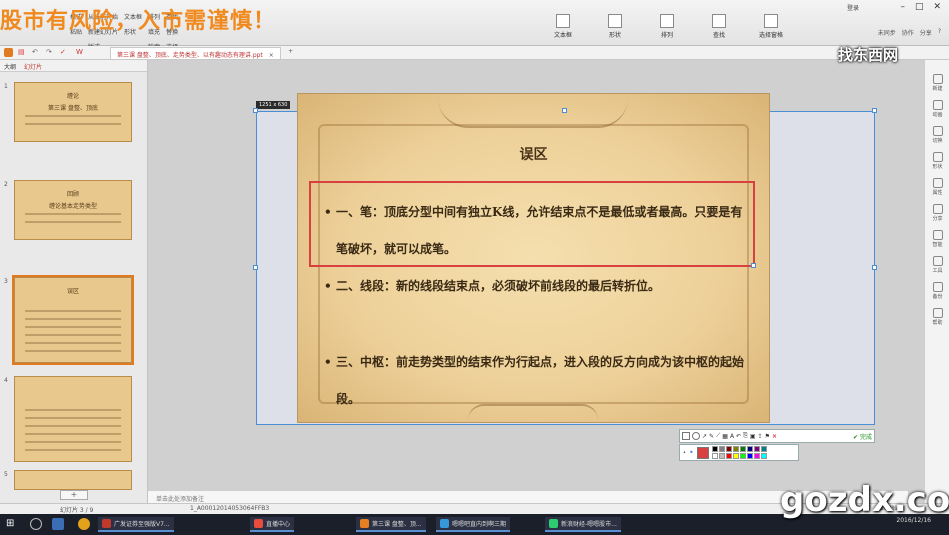 The image size is (949, 535). What do you see at coordinates (50, 52) in the screenshot?
I see `redo-icon: ↷` at bounding box center [50, 52].